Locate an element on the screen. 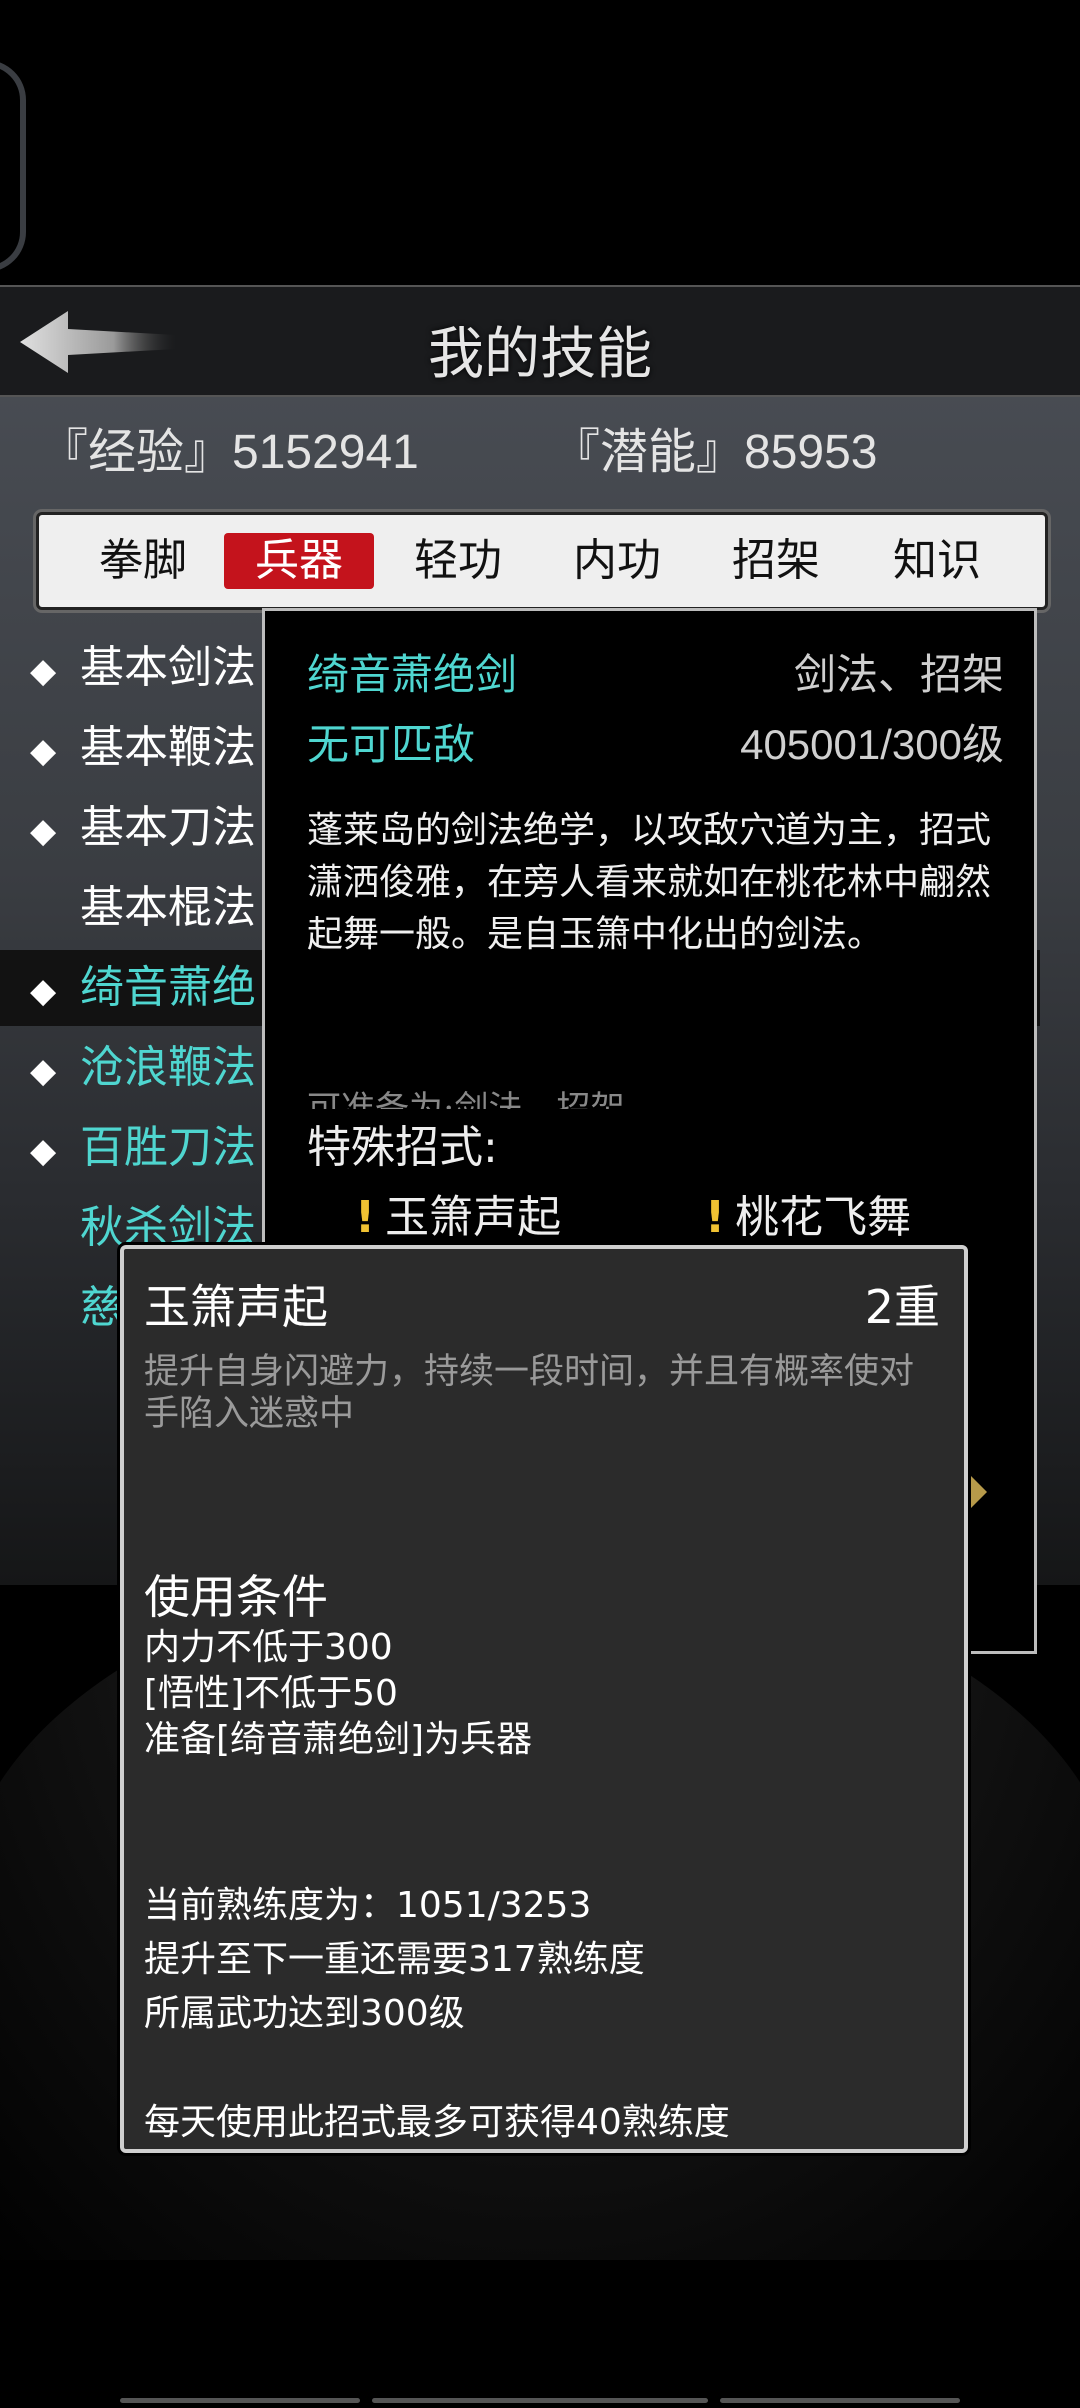  special-move-label: 玉箫声起 is located at coordinates (473, 1217).